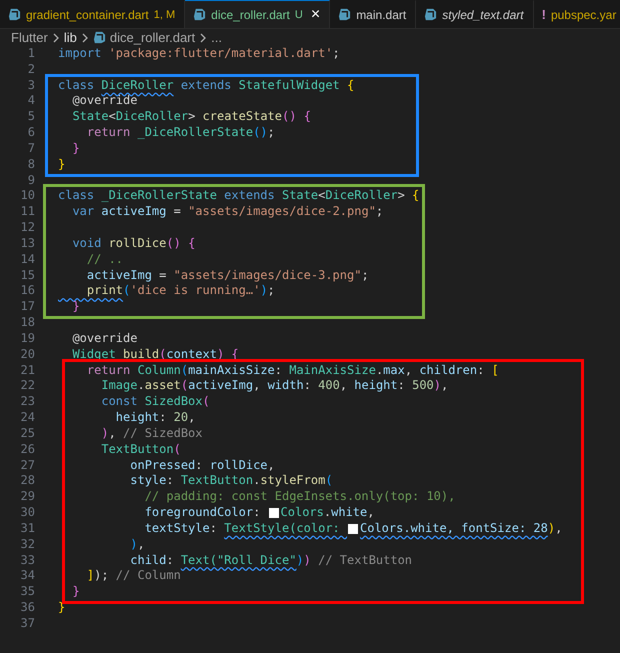  What do you see at coordinates (27, 196) in the screenshot?
I see `line-number: 10` at bounding box center [27, 196].